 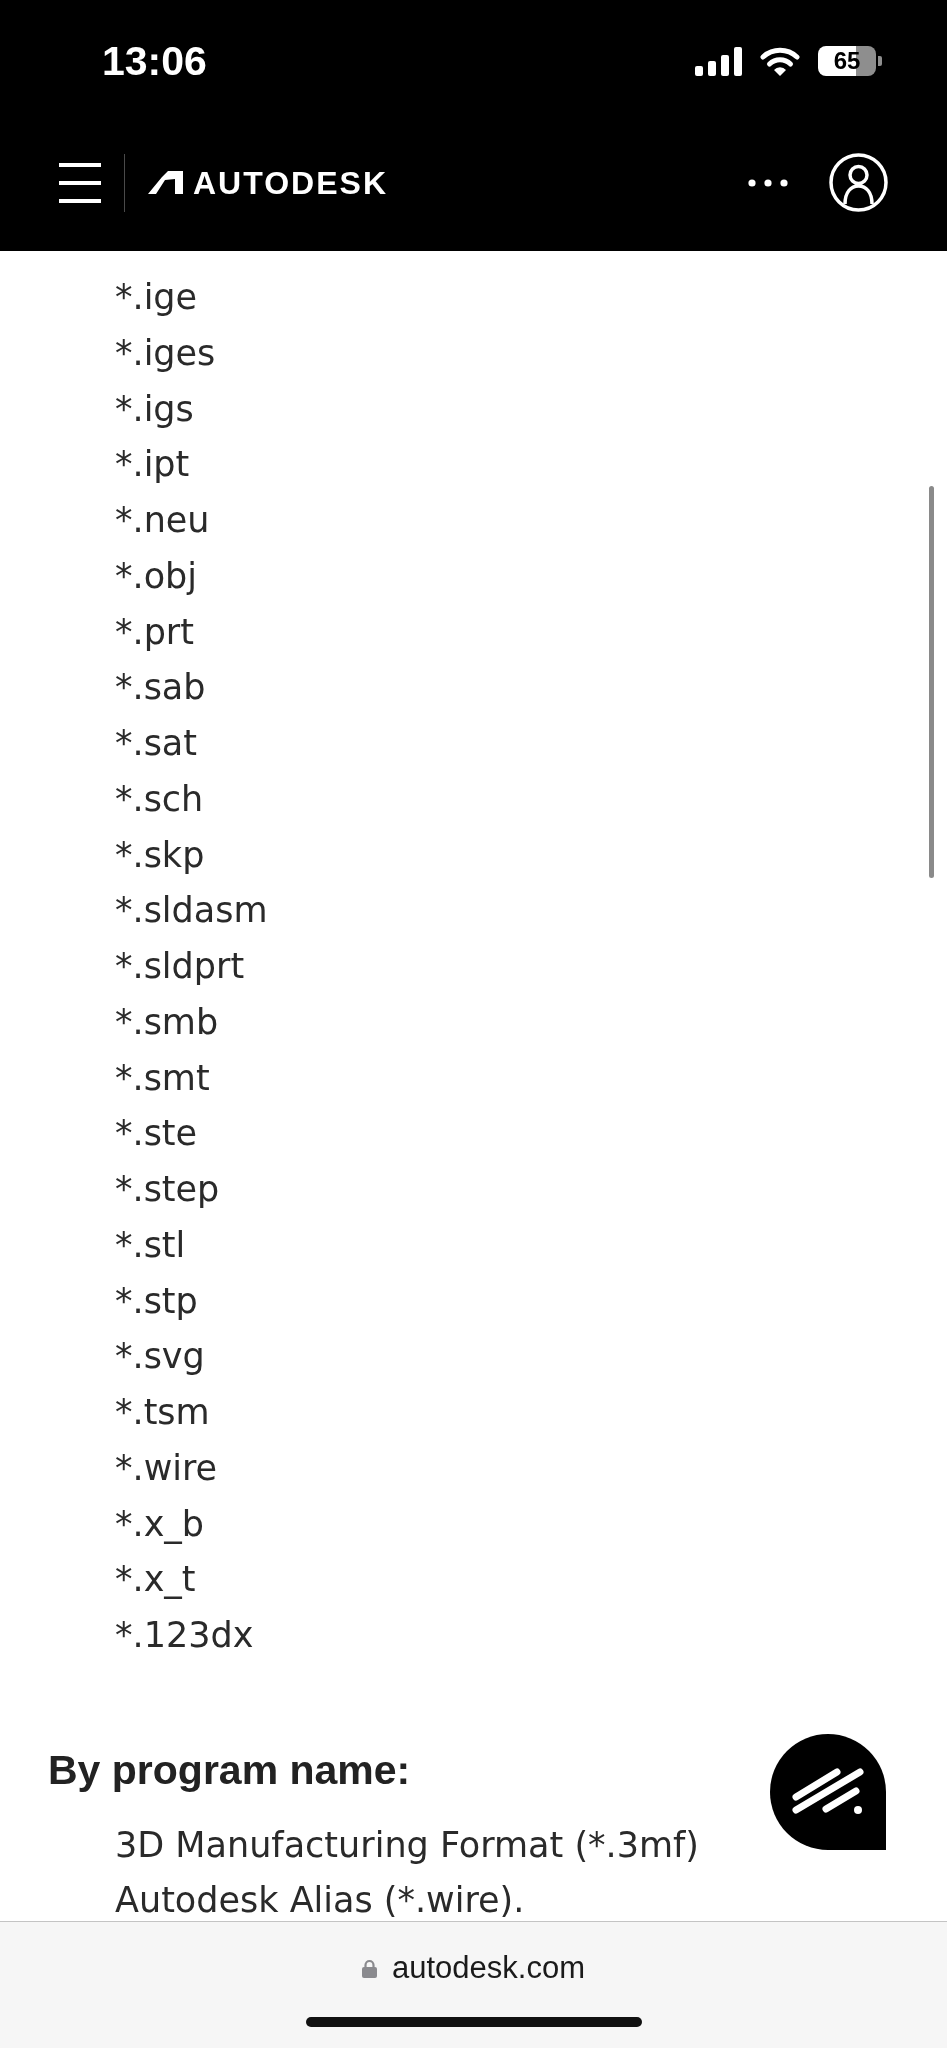 What do you see at coordinates (184, 1635) in the screenshot?
I see `file-extension: *.123dx` at bounding box center [184, 1635].